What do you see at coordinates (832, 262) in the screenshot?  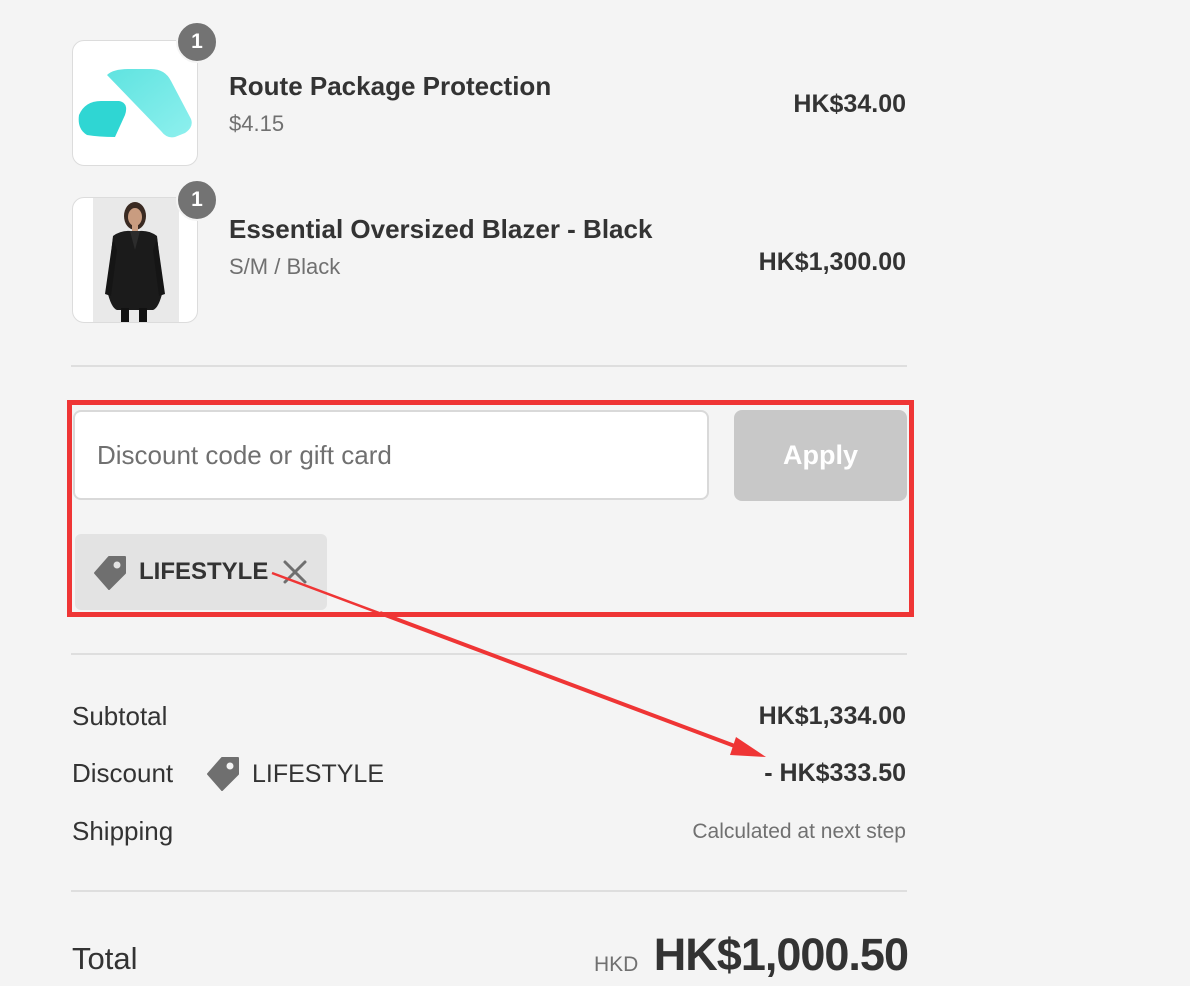 I see `item-price: HK$1,300.00` at bounding box center [832, 262].